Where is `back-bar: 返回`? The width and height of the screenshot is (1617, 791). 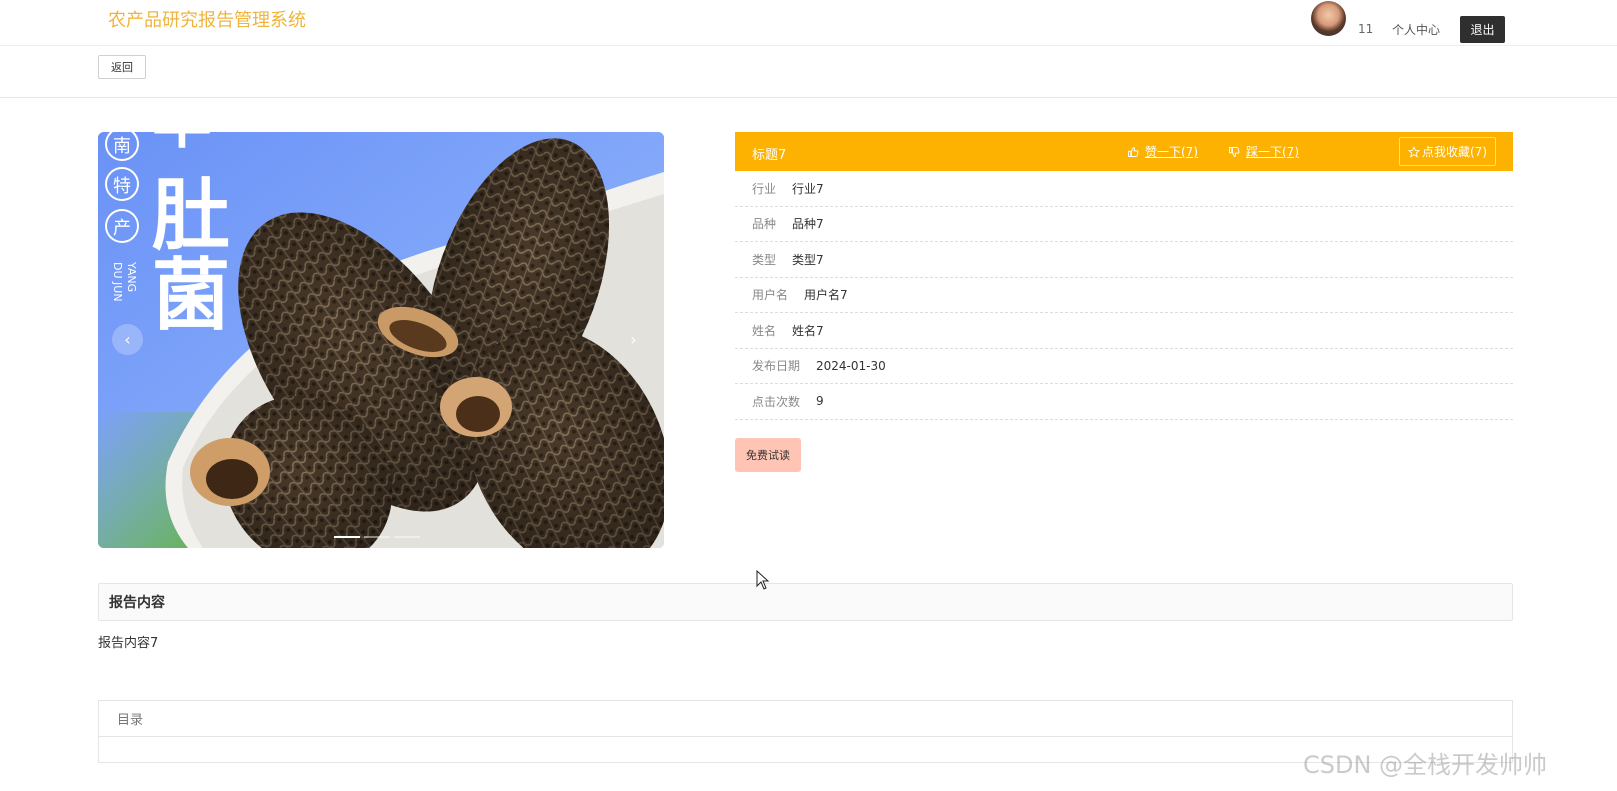
back-bar: 返回 is located at coordinates (808, 72).